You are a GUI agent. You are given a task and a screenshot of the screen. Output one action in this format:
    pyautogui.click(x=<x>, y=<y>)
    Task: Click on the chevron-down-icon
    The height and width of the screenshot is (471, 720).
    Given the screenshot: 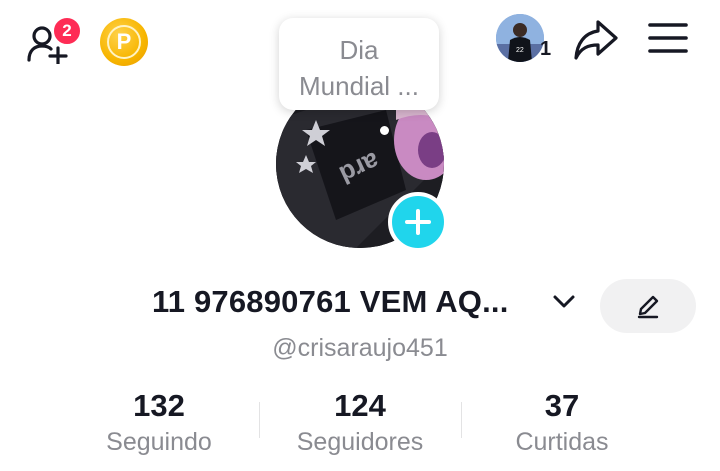 What is the action you would take?
    pyautogui.click(x=564, y=301)
    